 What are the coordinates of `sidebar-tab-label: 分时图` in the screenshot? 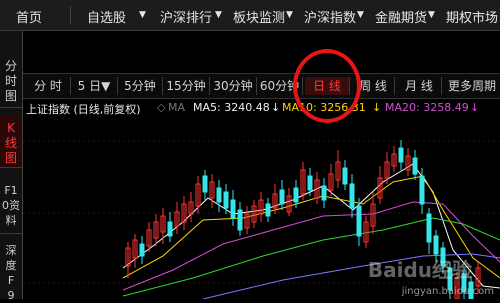 It's located at (10, 81).